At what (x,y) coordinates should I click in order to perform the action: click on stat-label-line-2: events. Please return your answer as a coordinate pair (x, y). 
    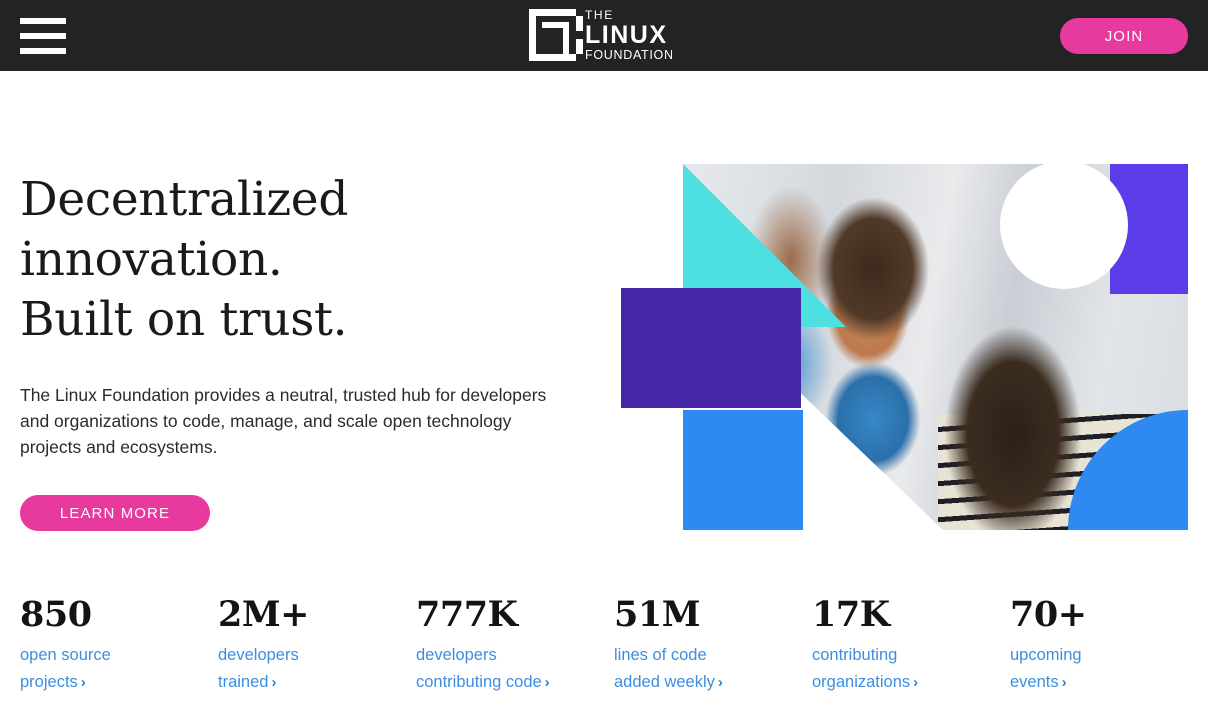
    Looking at the image, I should click on (1034, 682).